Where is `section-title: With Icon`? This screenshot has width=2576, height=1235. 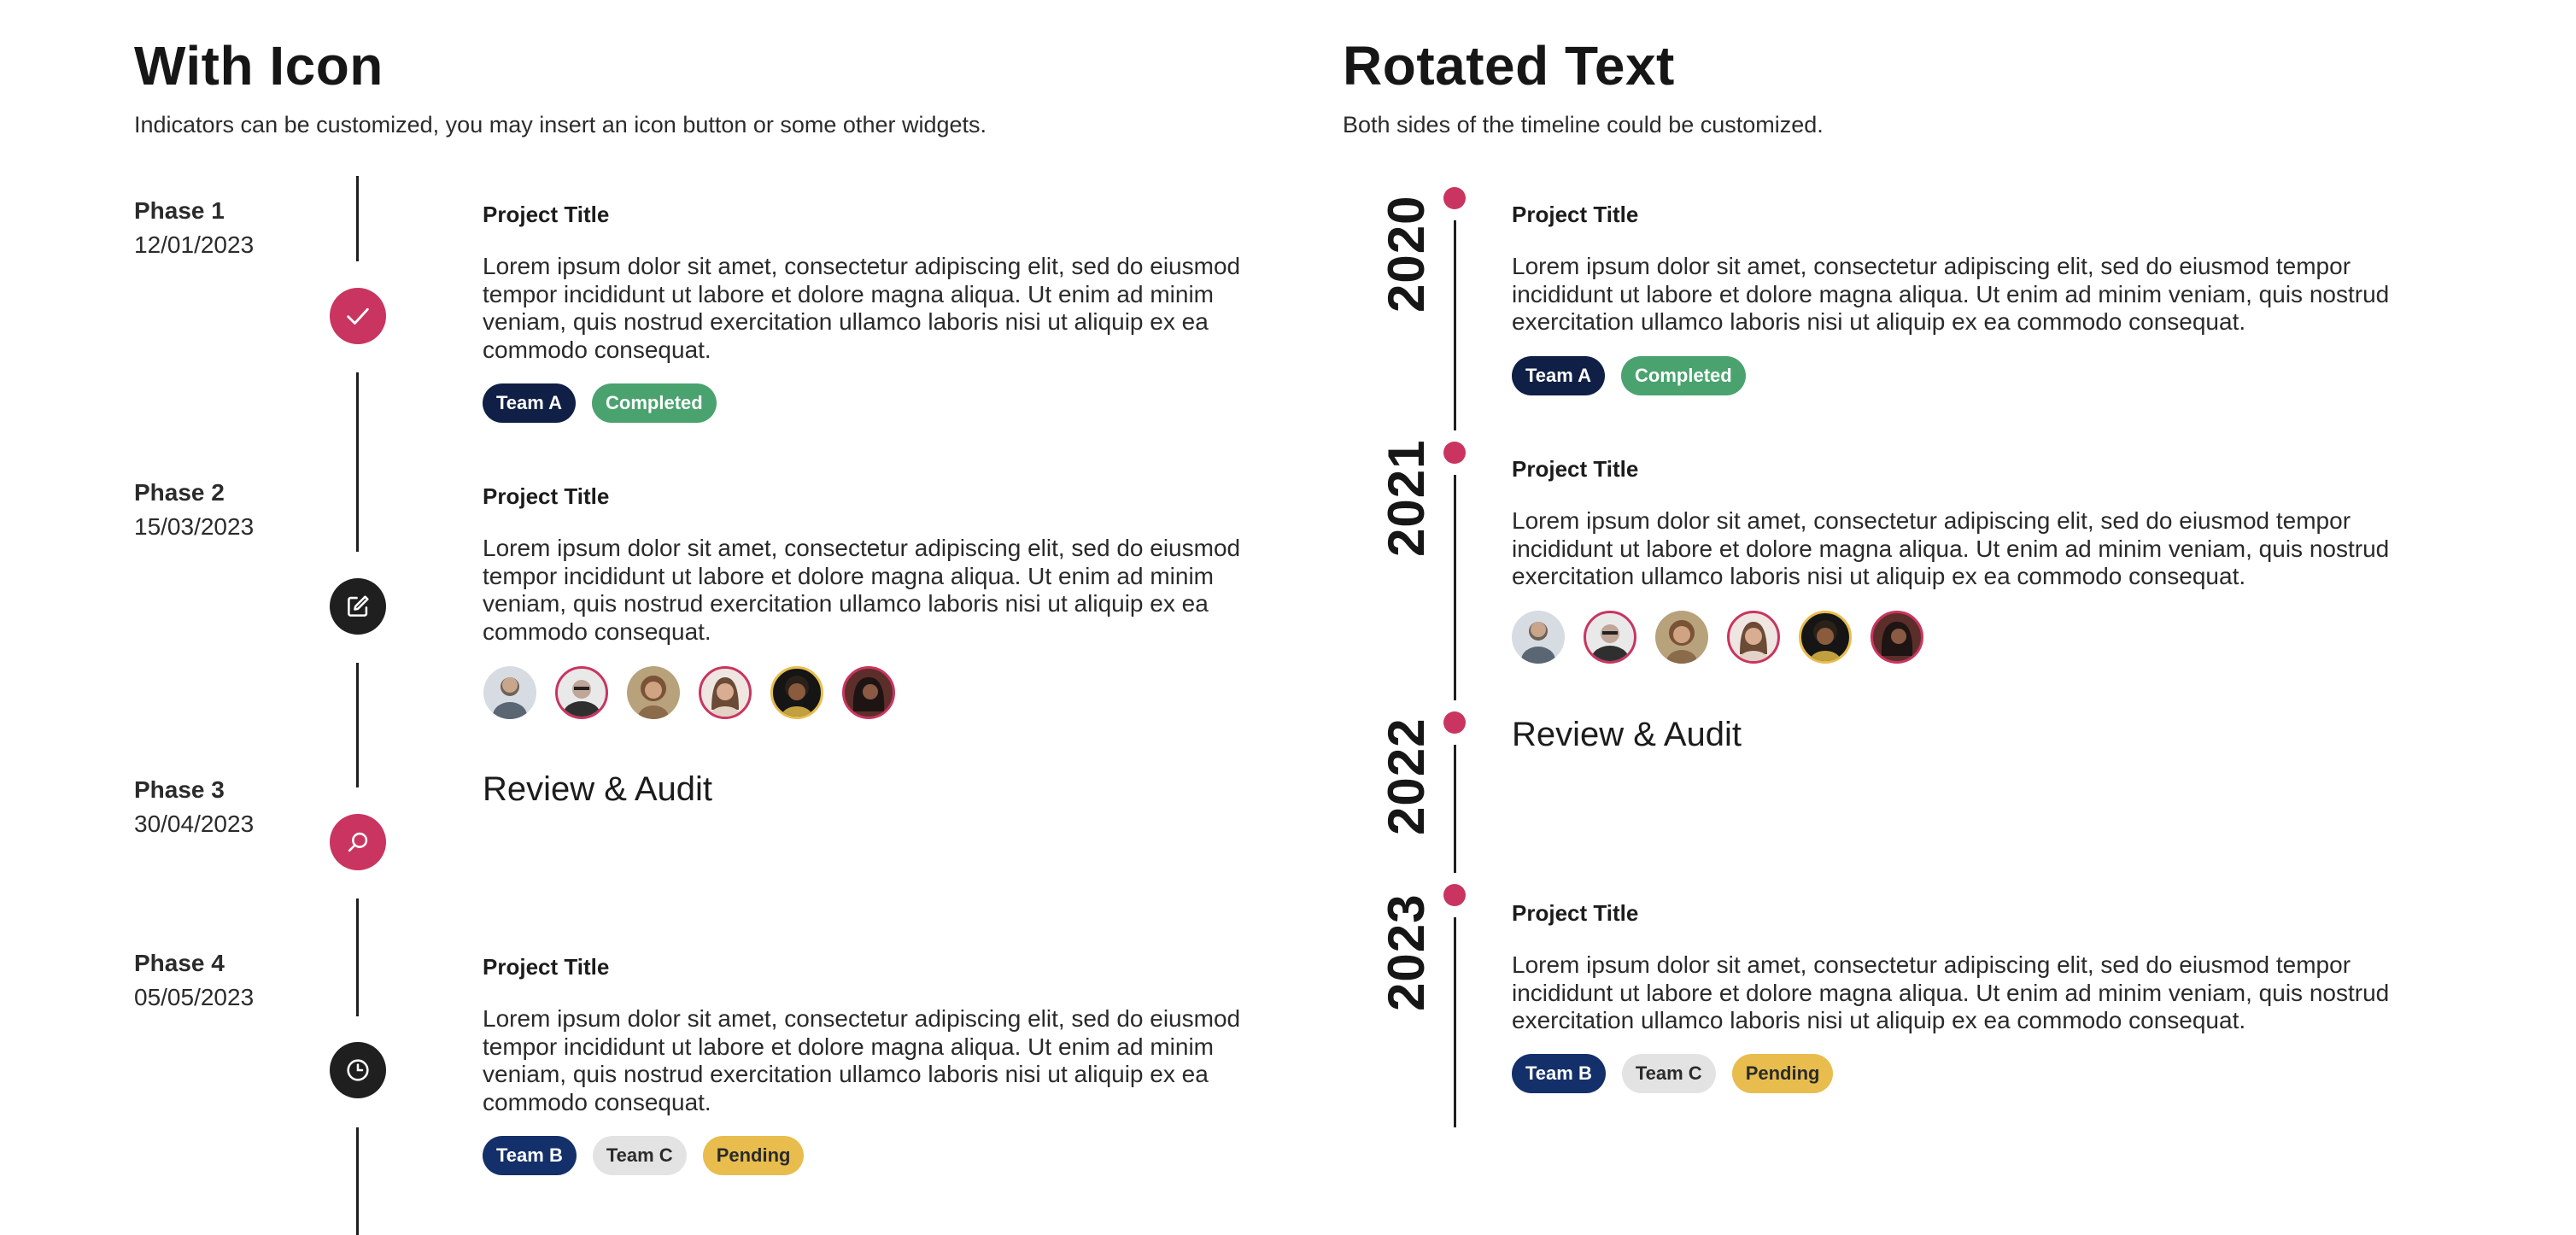
section-title: With Icon is located at coordinates (258, 66).